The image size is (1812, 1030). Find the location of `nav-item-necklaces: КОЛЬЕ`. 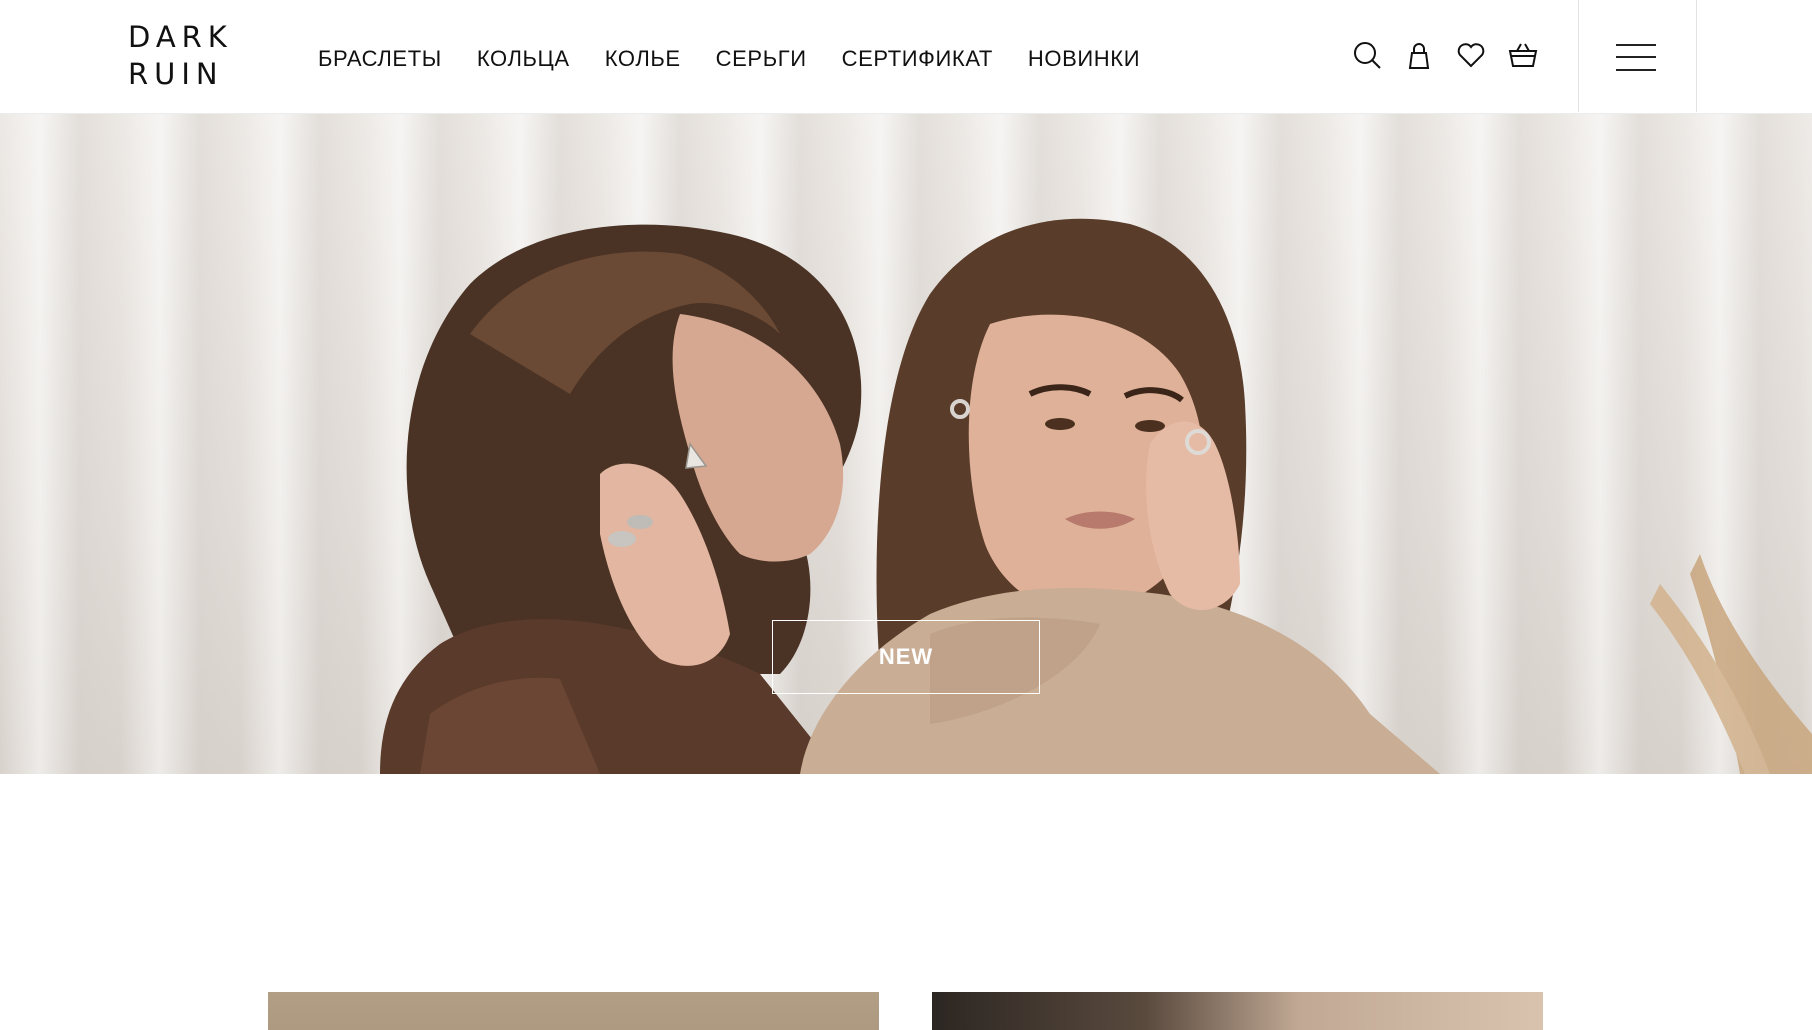

nav-item-necklaces: КОЛЬЕ is located at coordinates (643, 59).